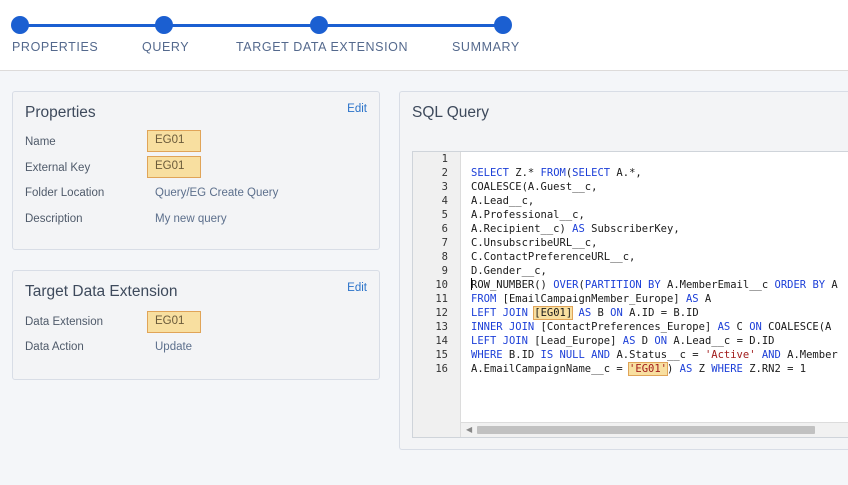 The height and width of the screenshot is (485, 848). What do you see at coordinates (441, 285) in the screenshot?
I see `line-number: 10` at bounding box center [441, 285].